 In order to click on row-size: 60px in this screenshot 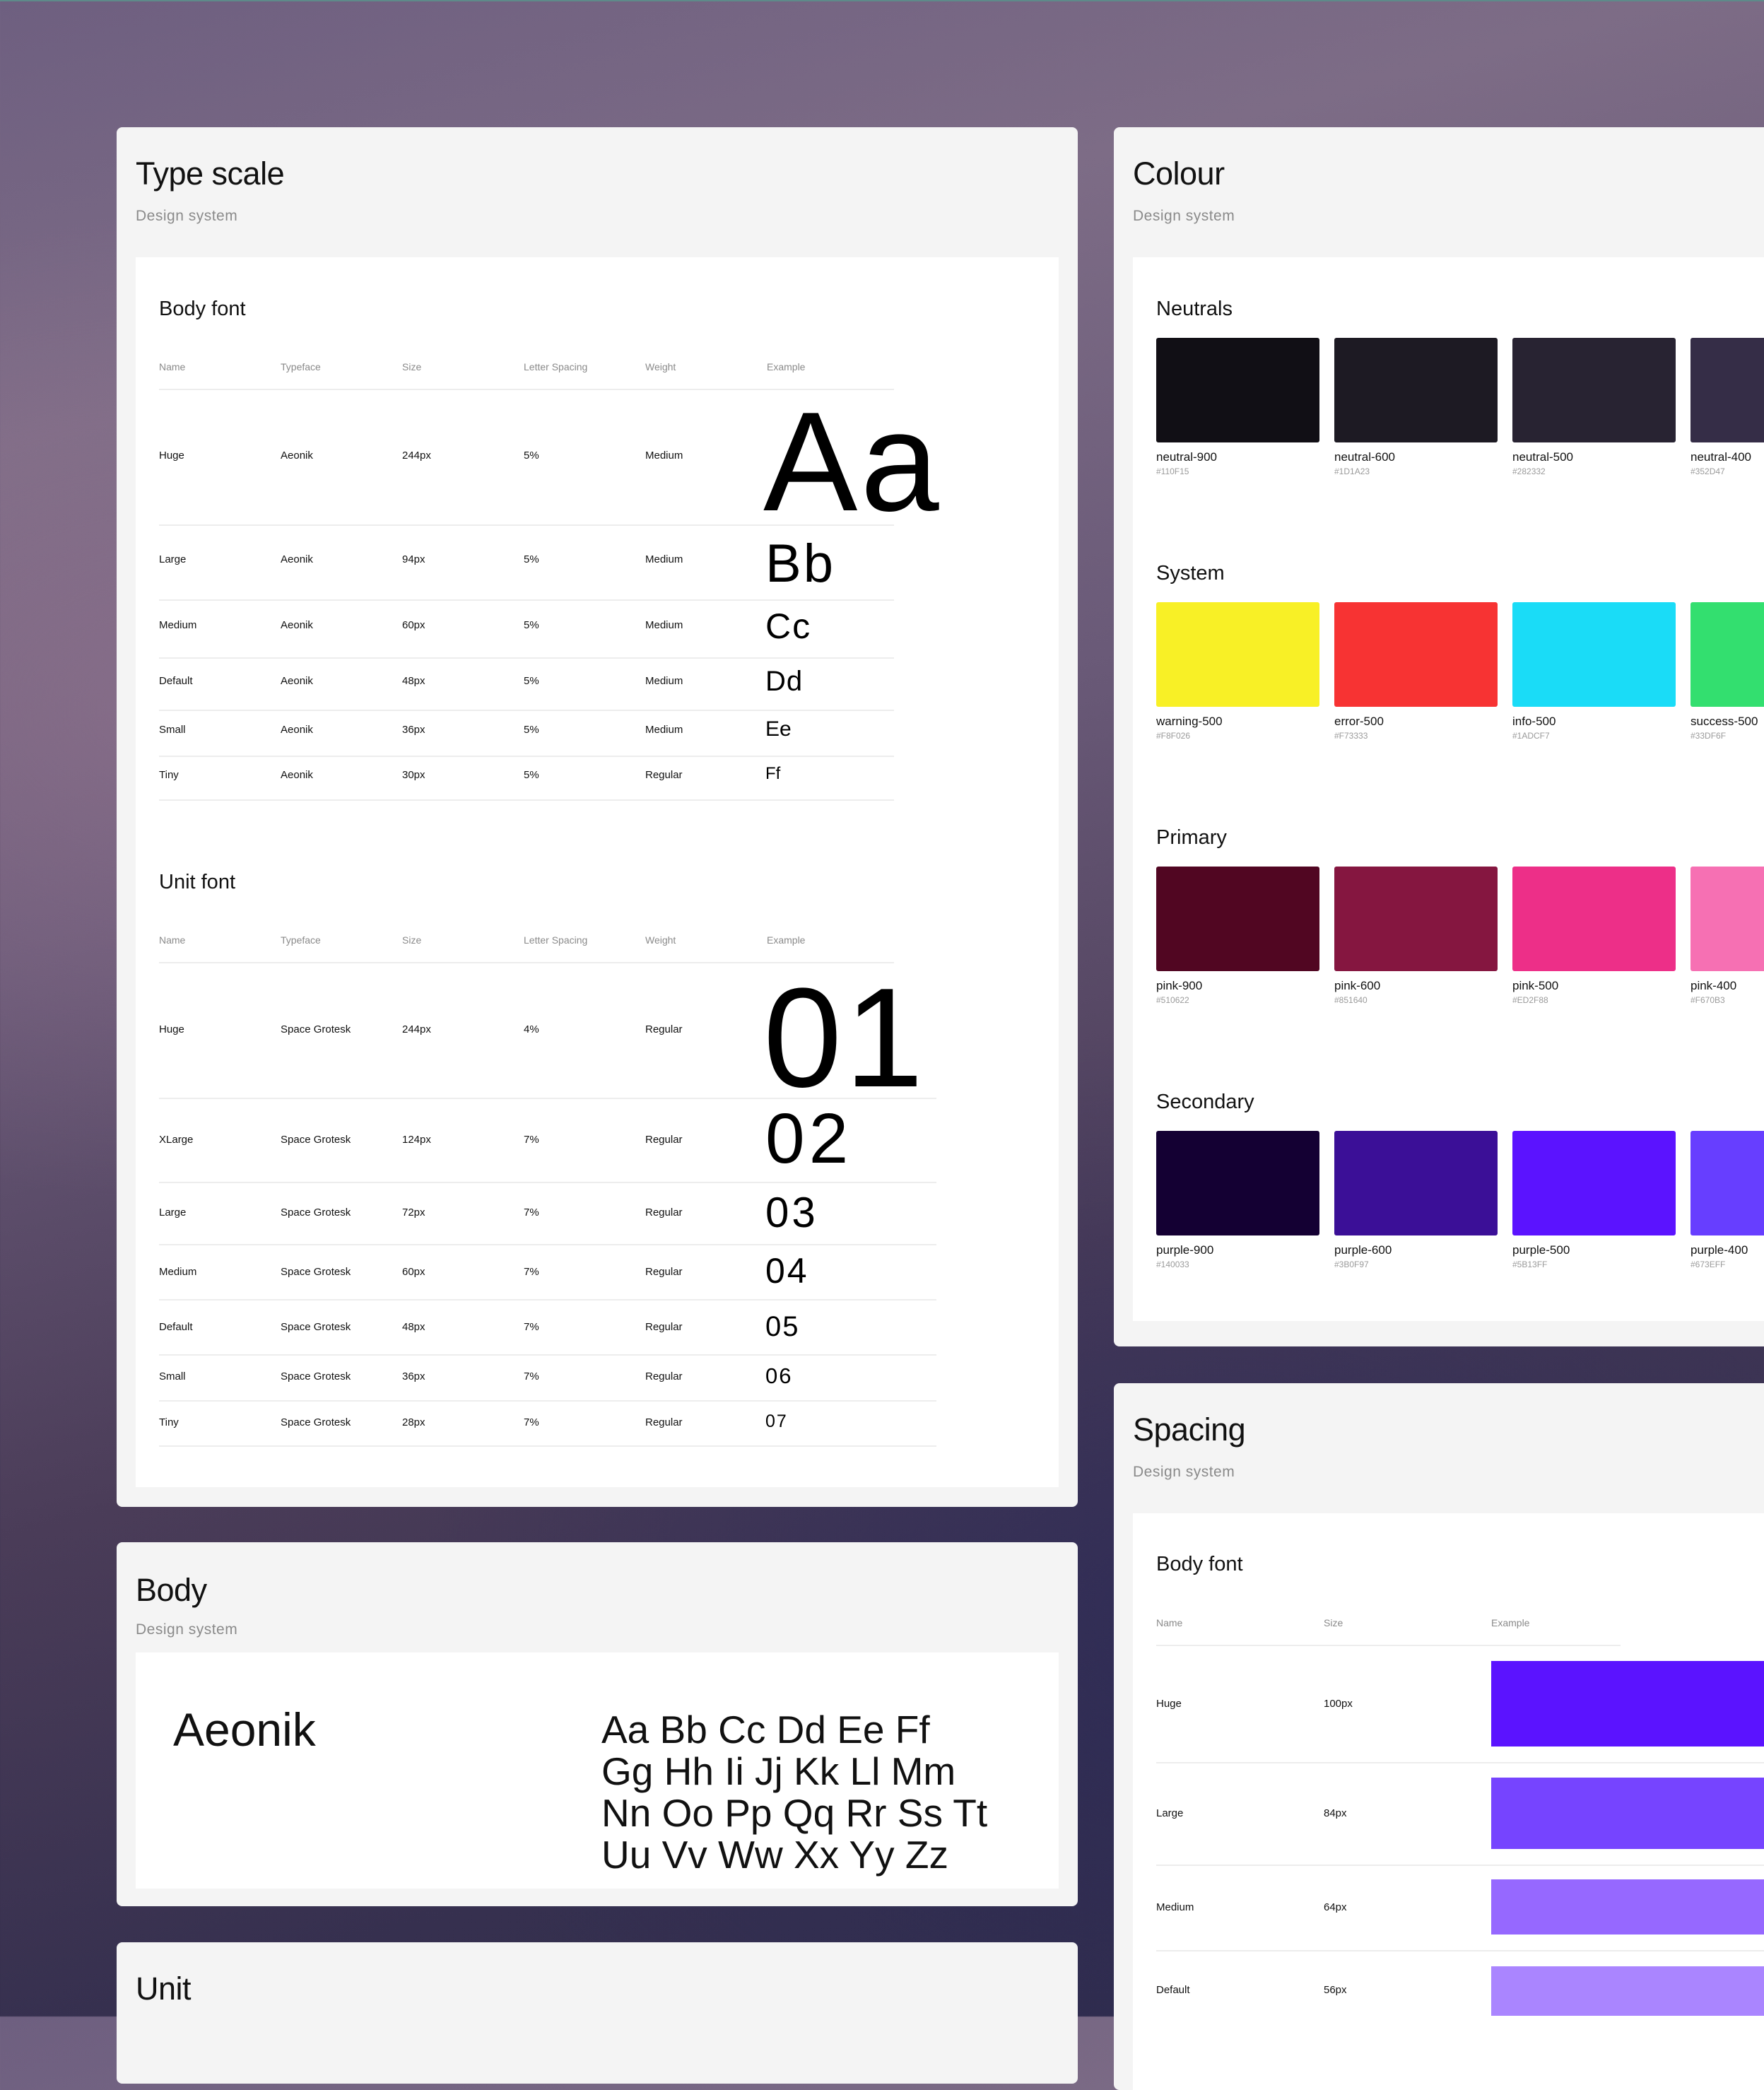, I will do `click(413, 625)`.